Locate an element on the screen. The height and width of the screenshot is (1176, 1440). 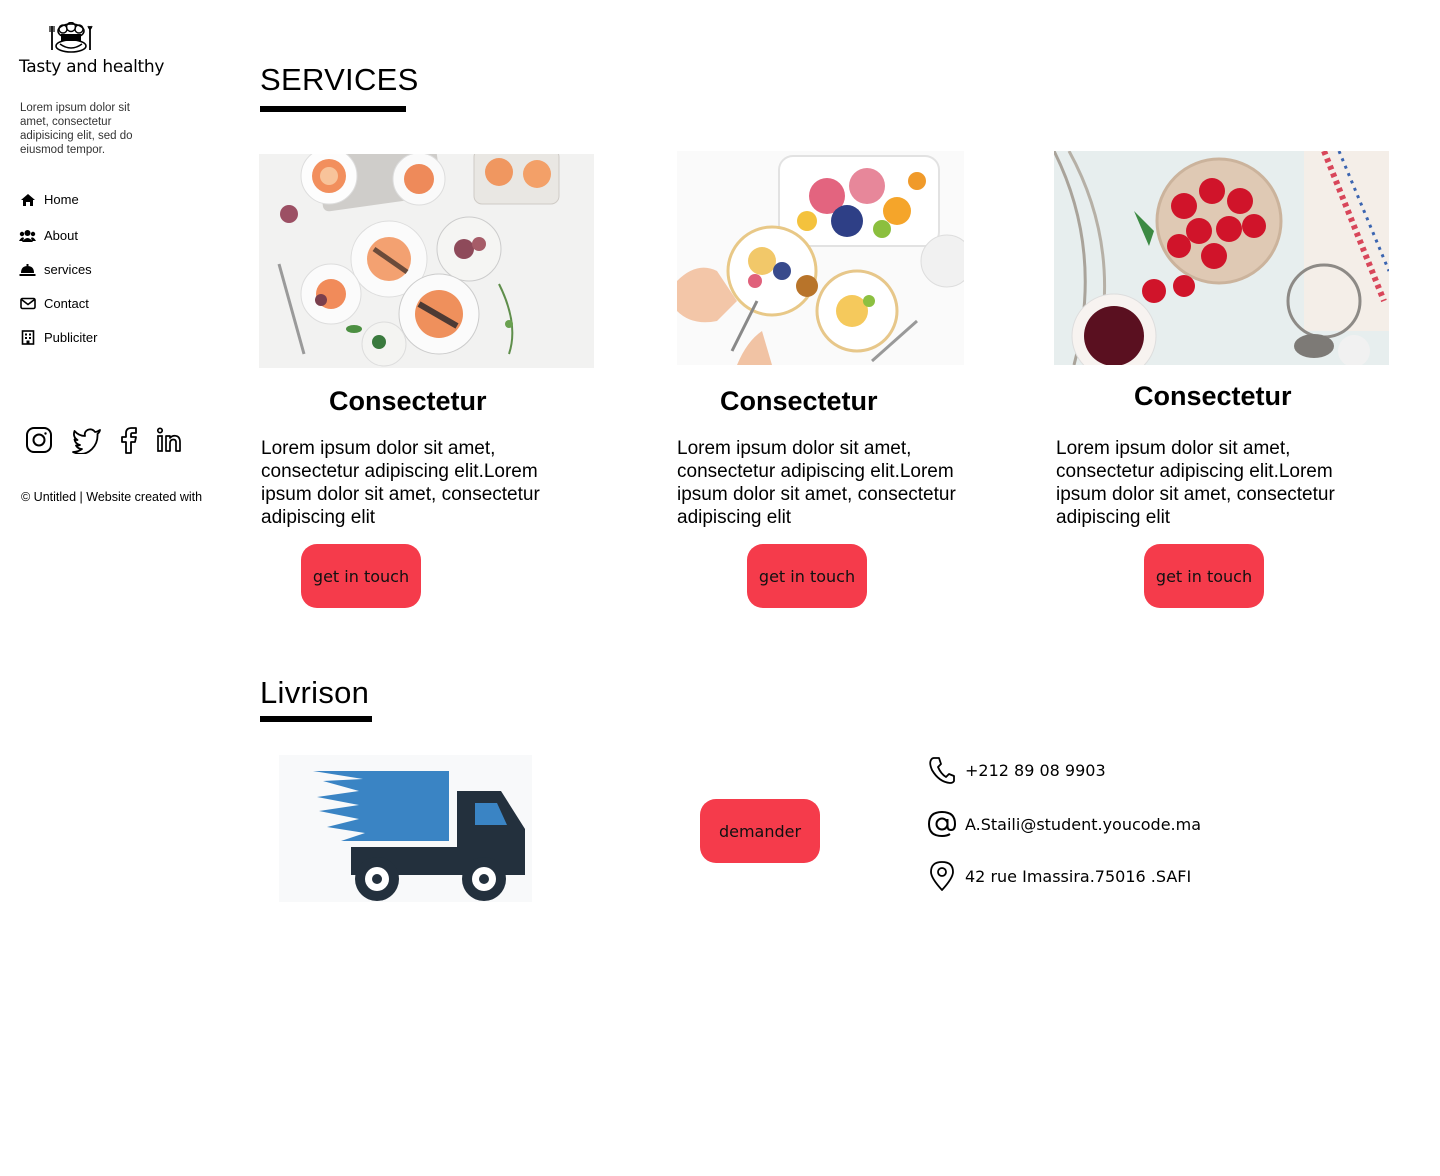
brand-name: Tasty and healthy is located at coordinates (92, 67).